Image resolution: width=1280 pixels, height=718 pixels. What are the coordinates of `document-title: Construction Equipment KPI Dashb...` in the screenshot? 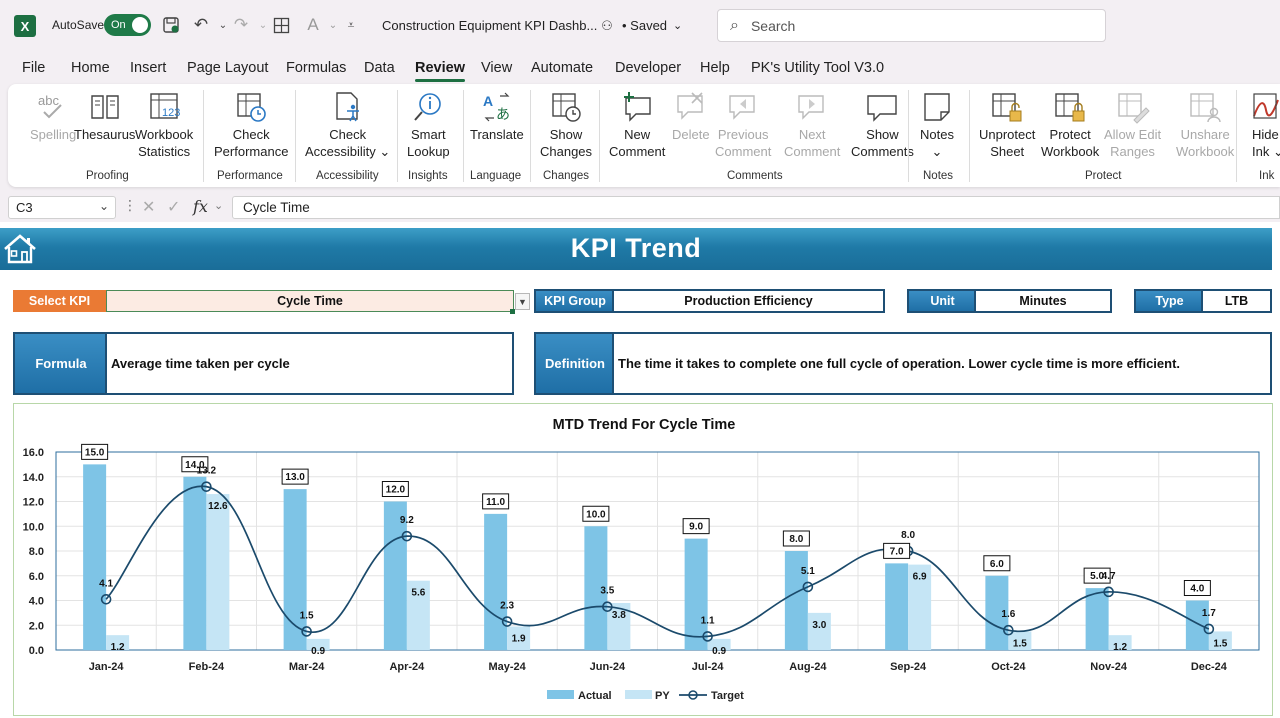 It's located at (489, 25).